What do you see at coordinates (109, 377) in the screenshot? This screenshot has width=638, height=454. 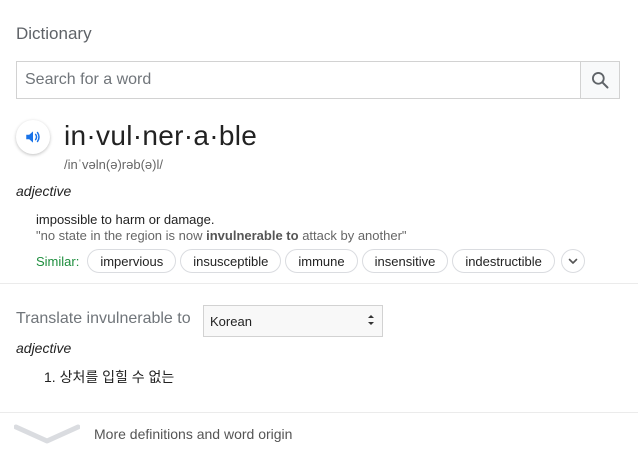 I see `translation-item: 1. 상처를 입힐 수 없는` at bounding box center [109, 377].